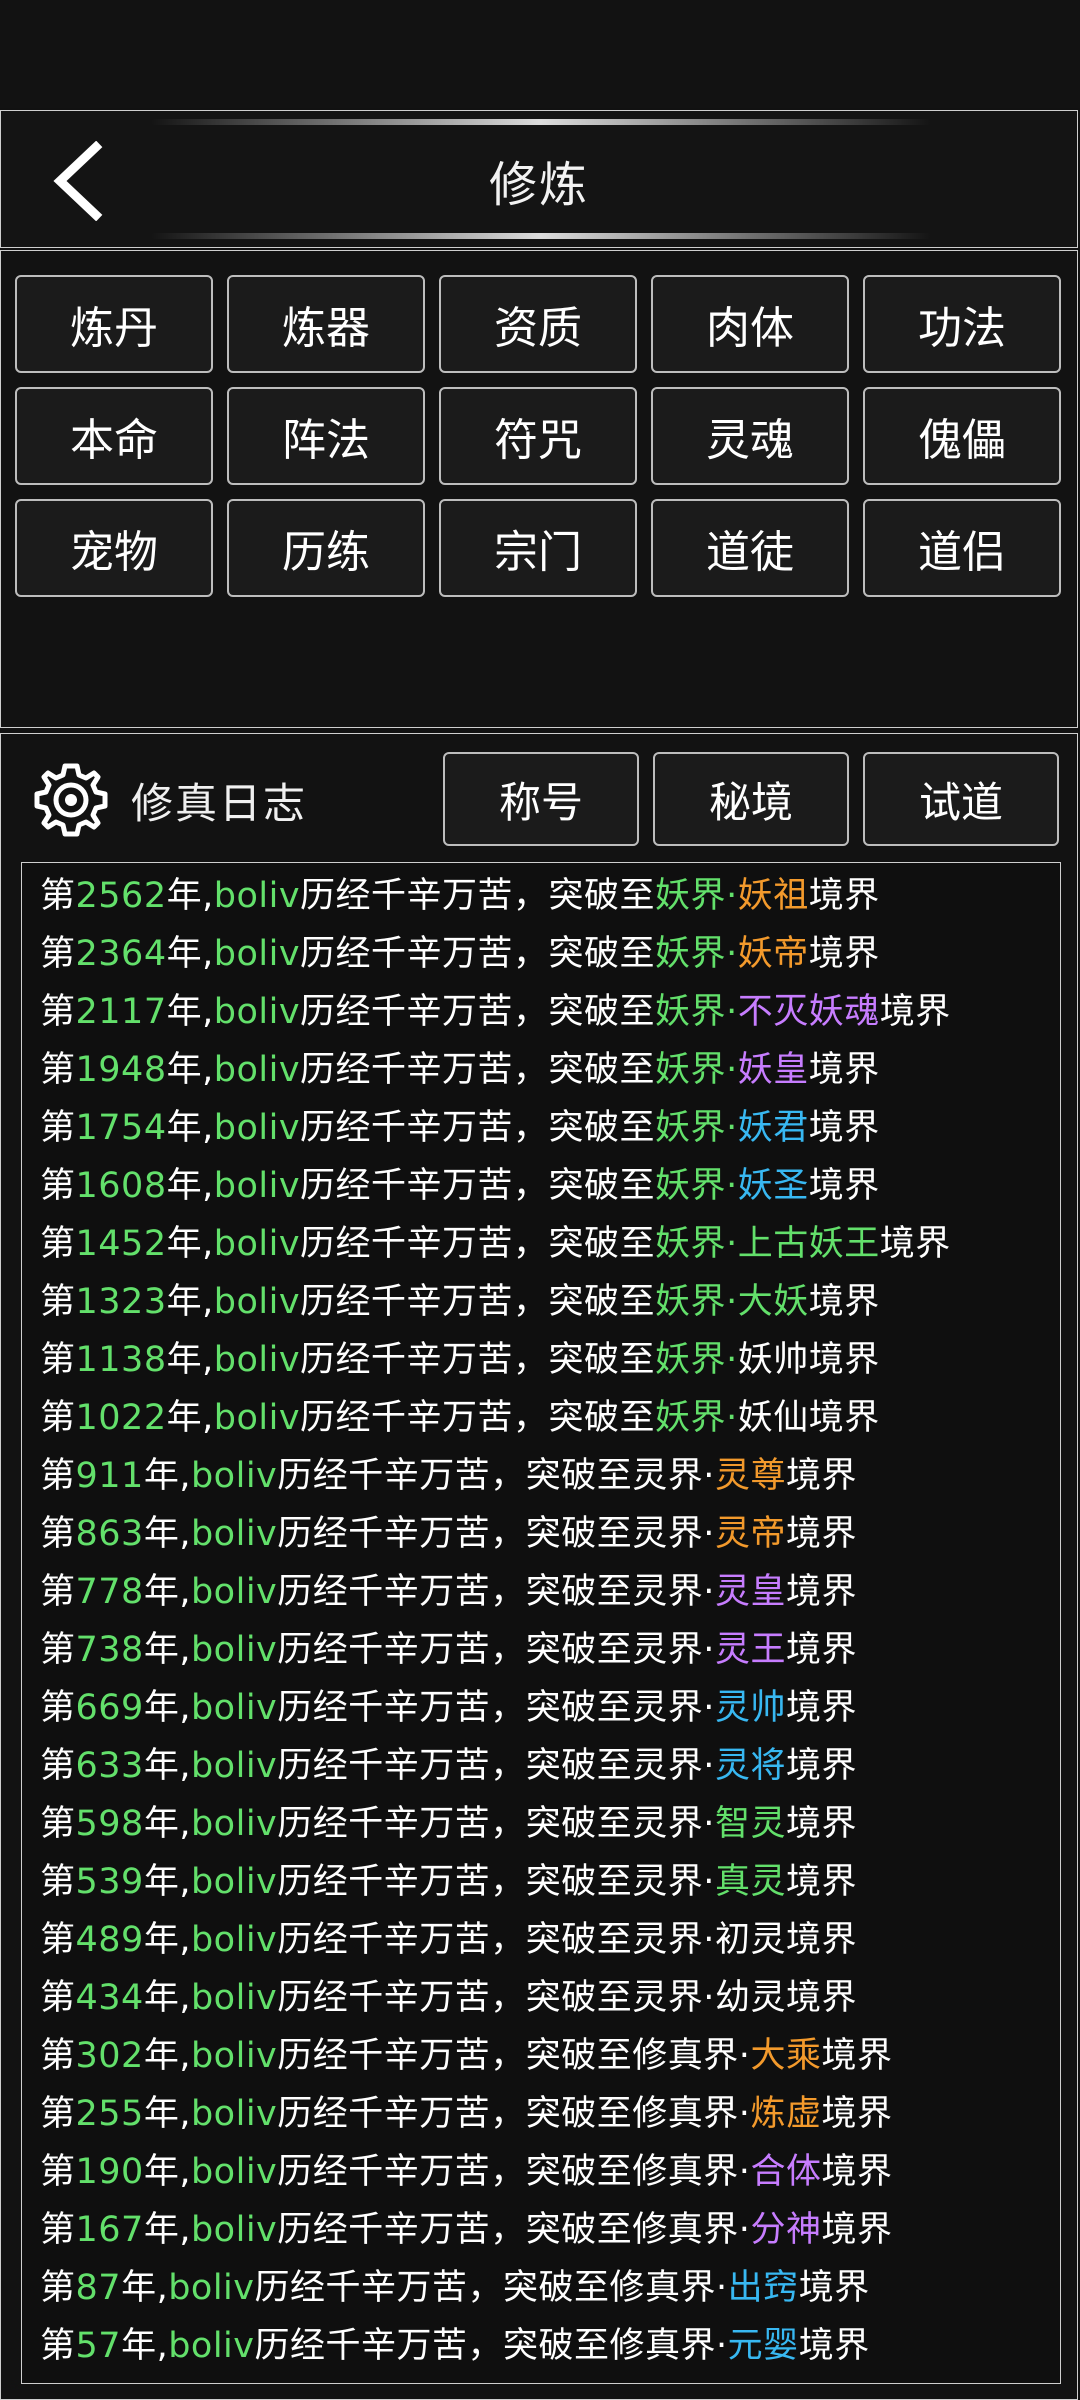  What do you see at coordinates (114, 548) in the screenshot?
I see `menu-button-pet: 宠物` at bounding box center [114, 548].